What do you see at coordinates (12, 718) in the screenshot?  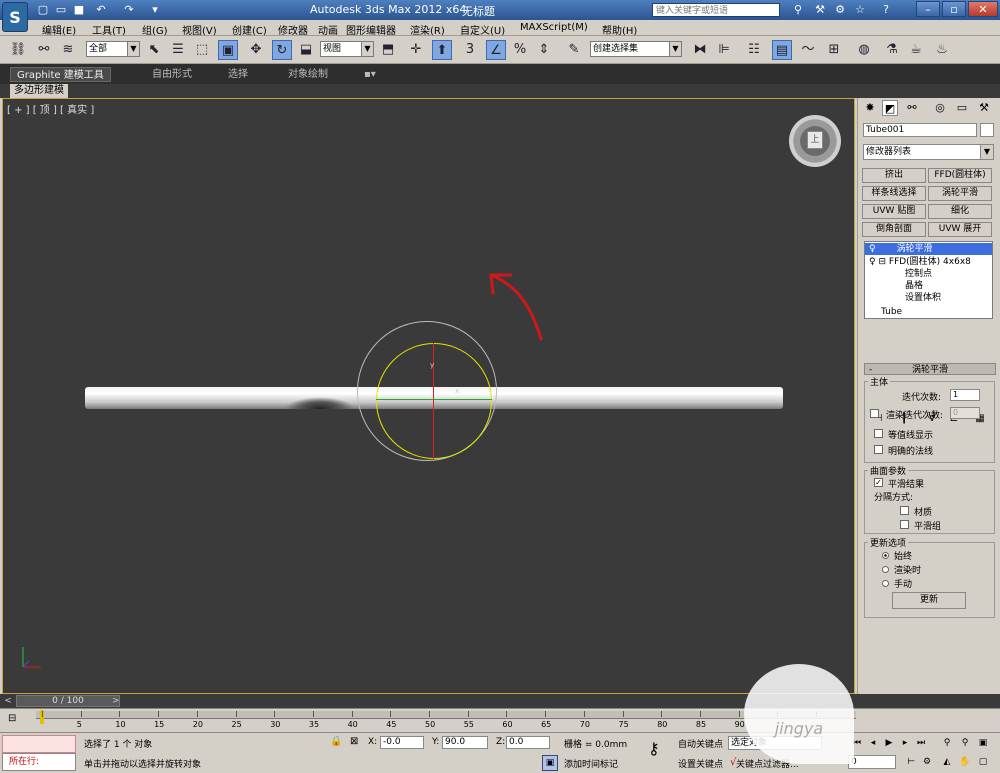 I see `mini-curve-editor-icon: ⊟` at bounding box center [12, 718].